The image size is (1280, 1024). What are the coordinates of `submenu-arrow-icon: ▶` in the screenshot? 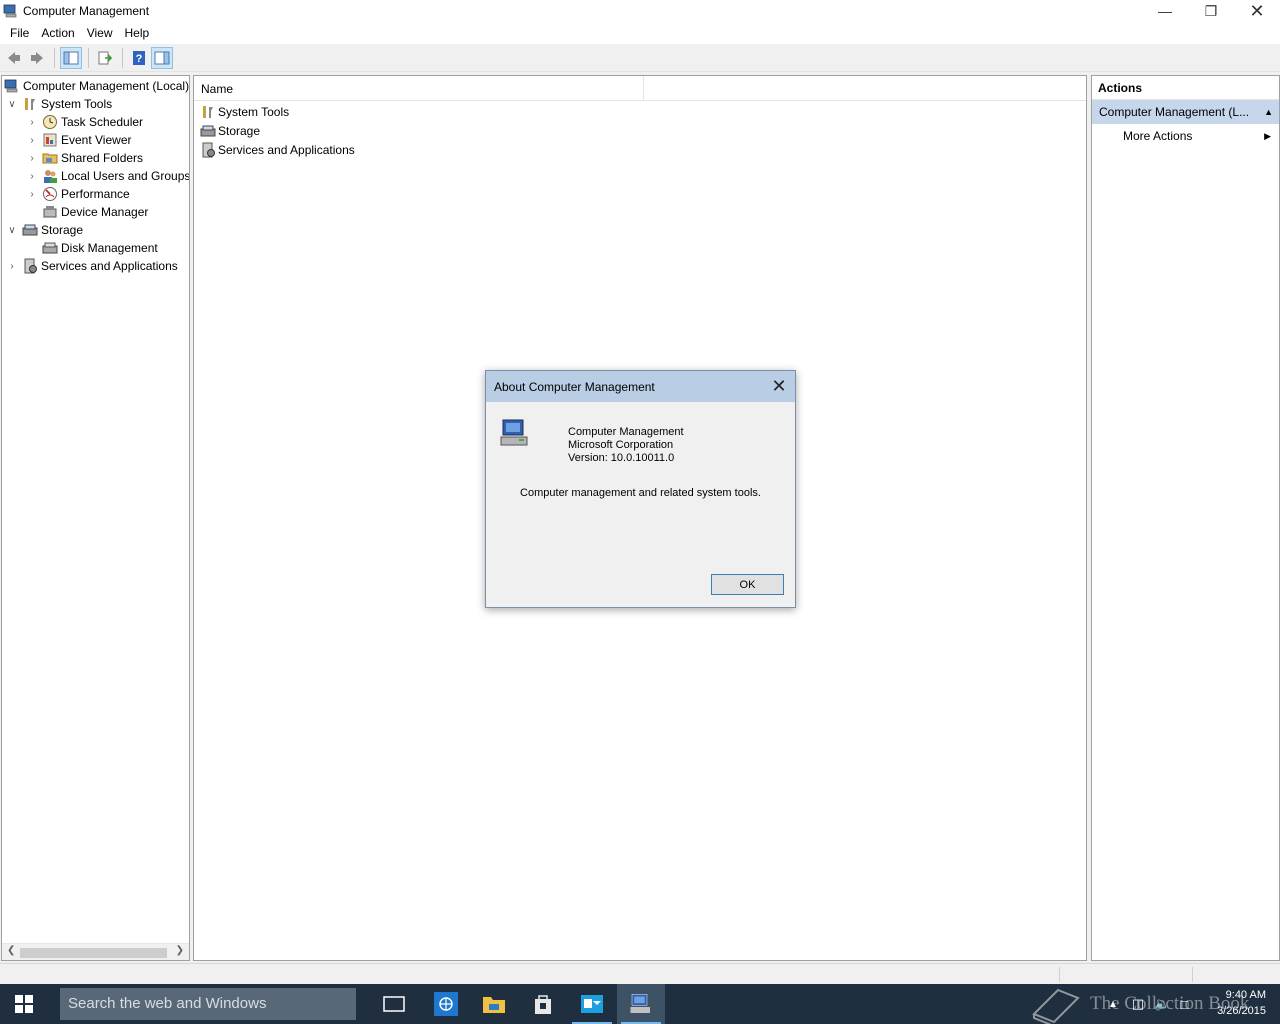 It's located at (1267, 136).